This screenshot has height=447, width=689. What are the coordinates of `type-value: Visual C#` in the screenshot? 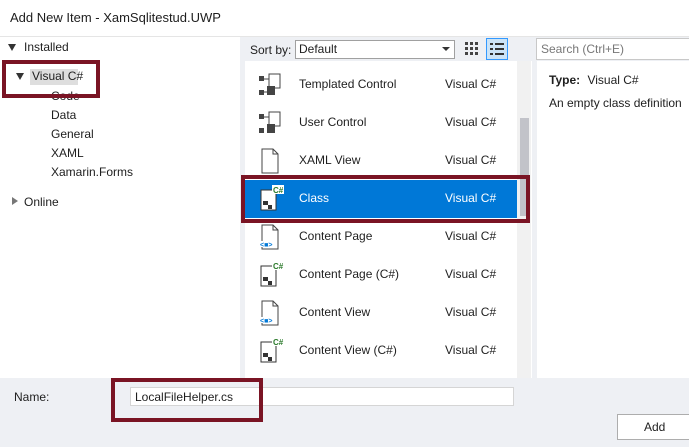 It's located at (613, 80).